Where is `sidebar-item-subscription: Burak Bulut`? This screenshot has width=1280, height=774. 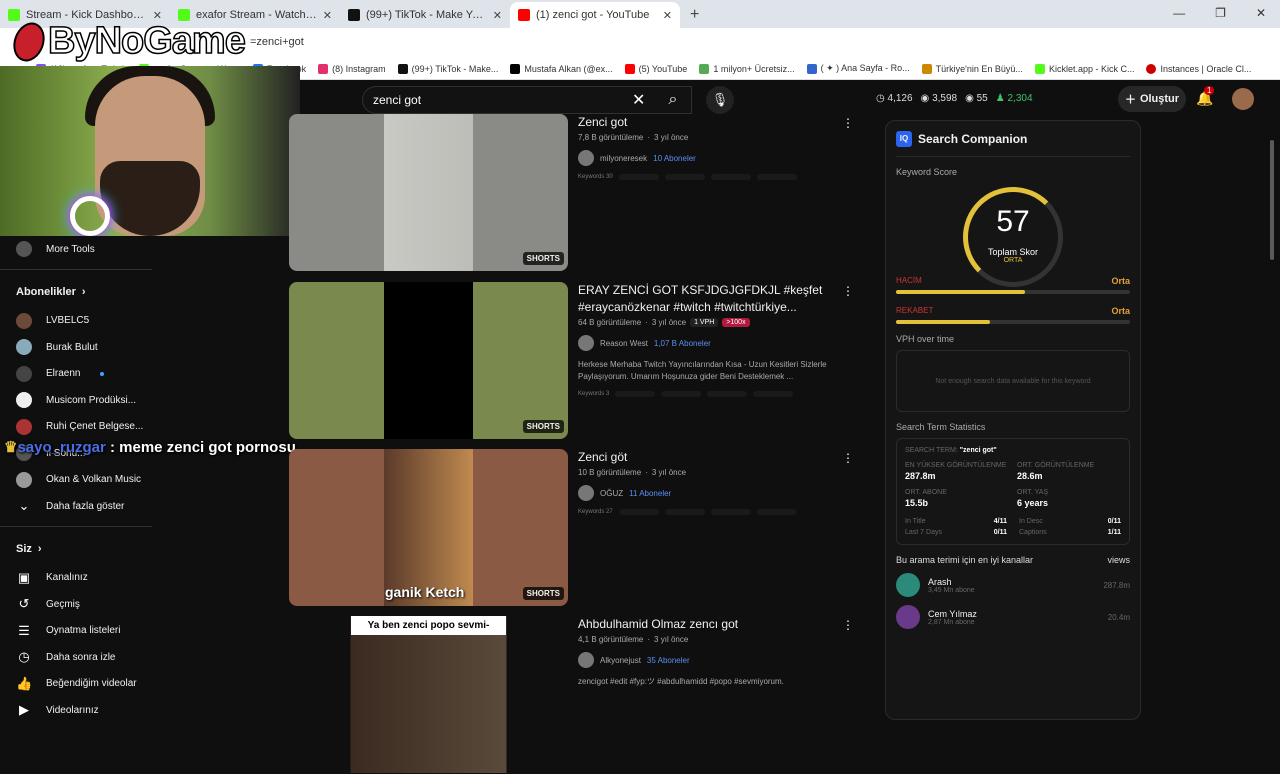 sidebar-item-subscription: Burak Bulut is located at coordinates (76, 347).